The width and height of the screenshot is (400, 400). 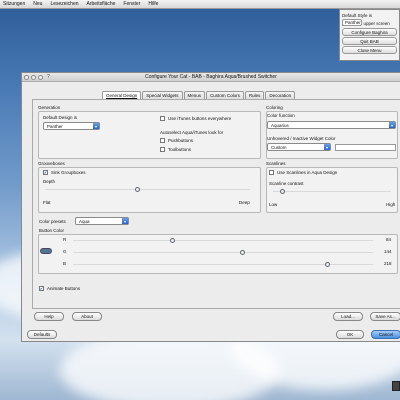 I want to click on menu-lesezeichen: Lesezeichen, so click(x=64, y=4).